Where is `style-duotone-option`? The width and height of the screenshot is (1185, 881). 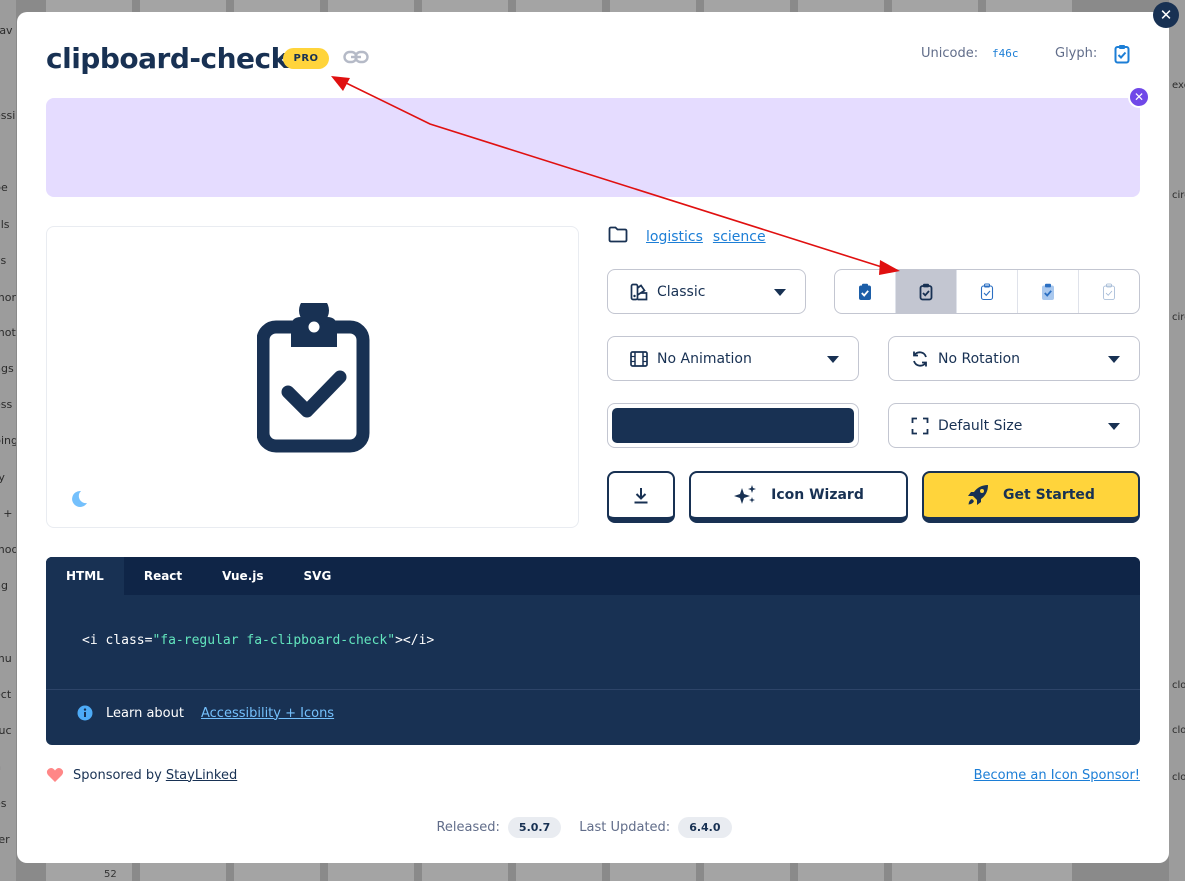 style-duotone-option is located at coordinates (1048, 291).